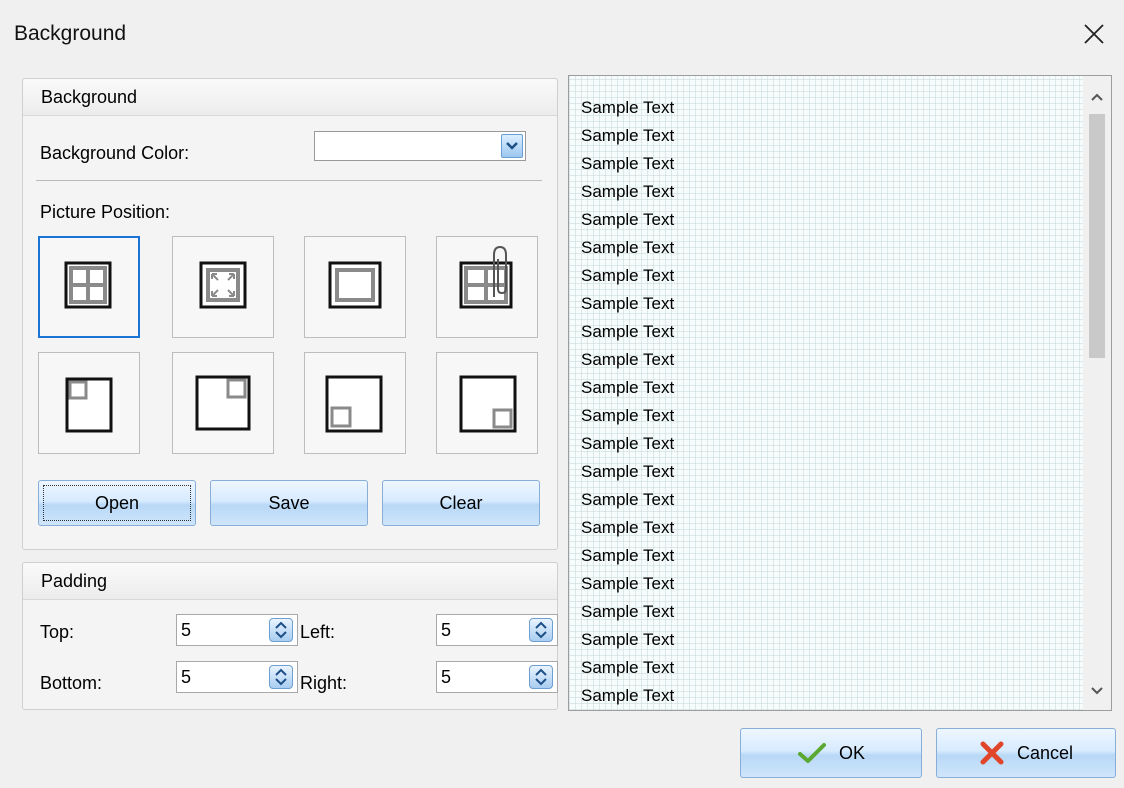 This screenshot has width=1124, height=788. I want to click on left-spin-button, so click(541, 630).